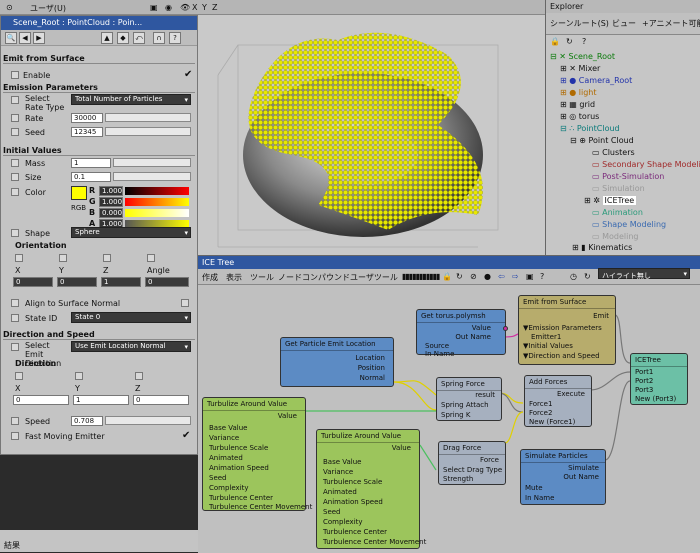  Describe the element at coordinates (659, 379) in the screenshot. I see `node-icetree-root: ICETree Port1 Port2 Port3 New (Port3)` at that location.